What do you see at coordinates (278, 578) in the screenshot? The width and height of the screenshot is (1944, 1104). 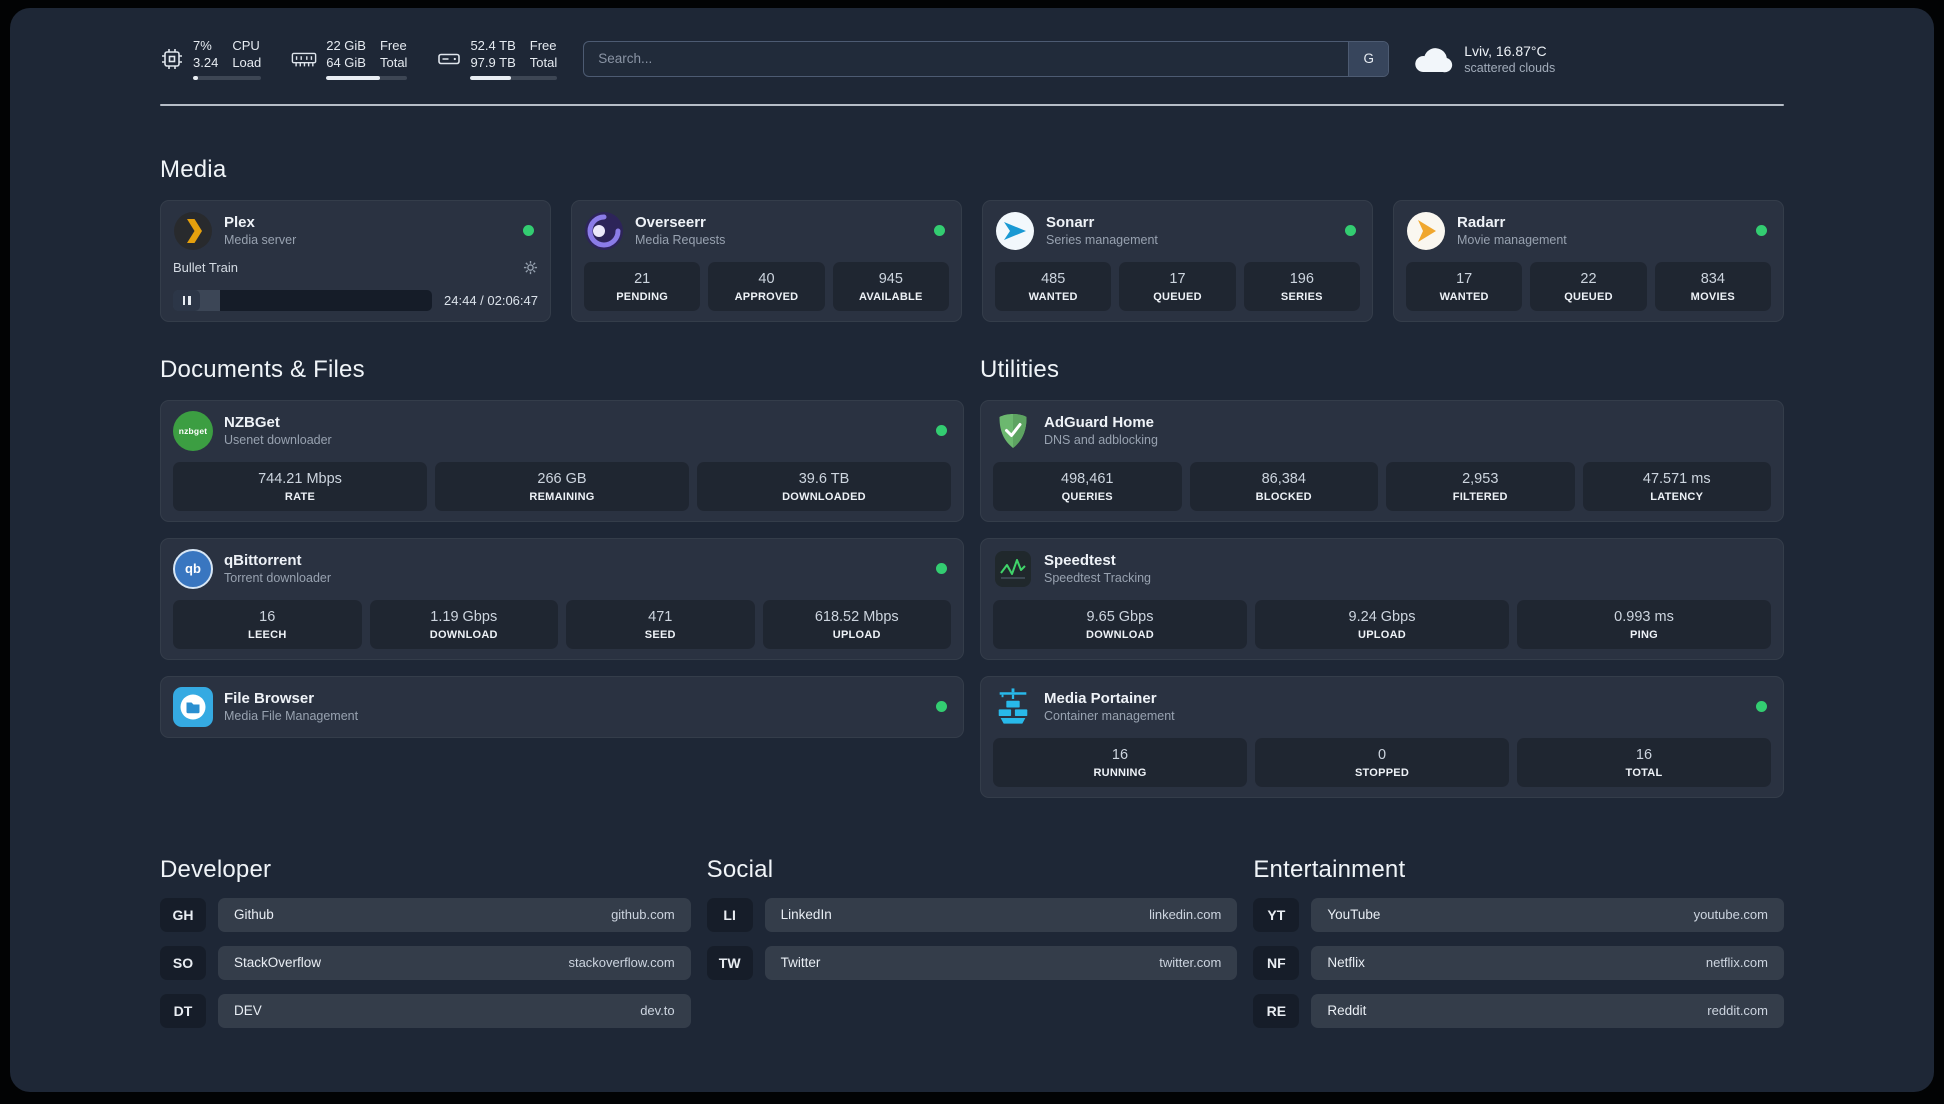 I see `service-description: Torrent downloader` at bounding box center [278, 578].